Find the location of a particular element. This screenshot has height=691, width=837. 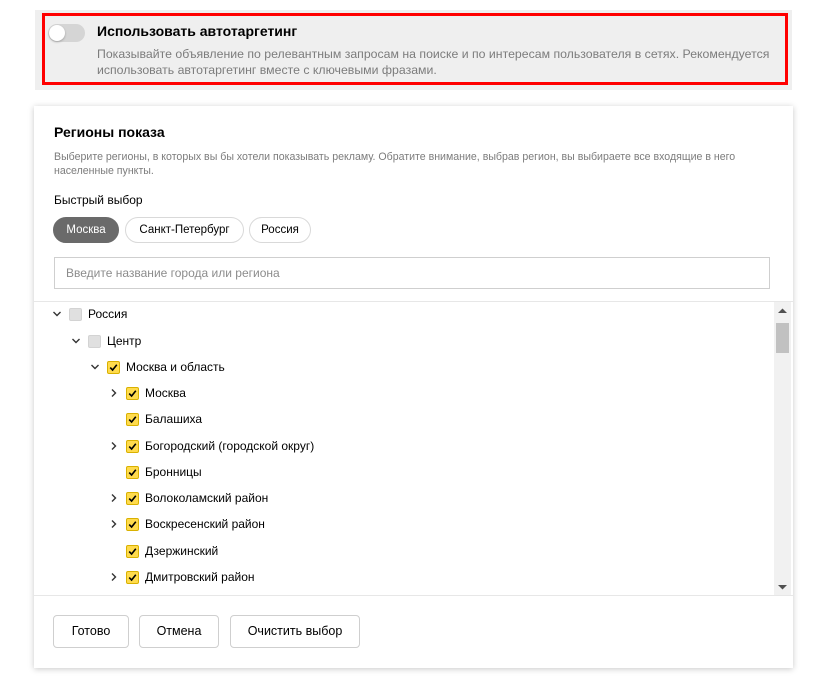

tree-row: Дзержинский is located at coordinates (163, 551).